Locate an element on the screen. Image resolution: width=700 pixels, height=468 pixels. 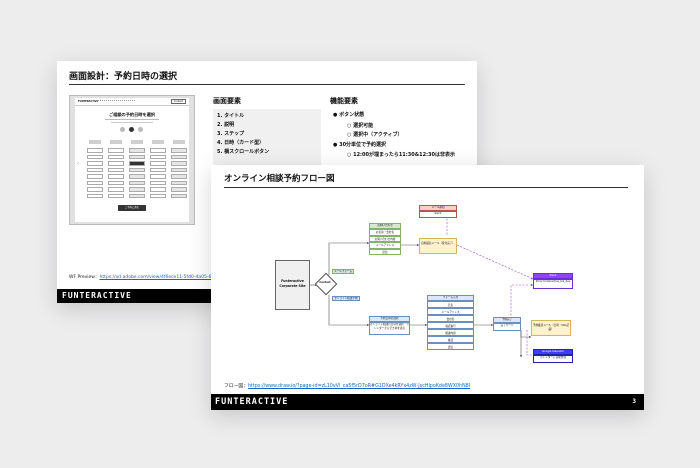
feature-line: ○ 選択可能 is located at coordinates (360, 126).